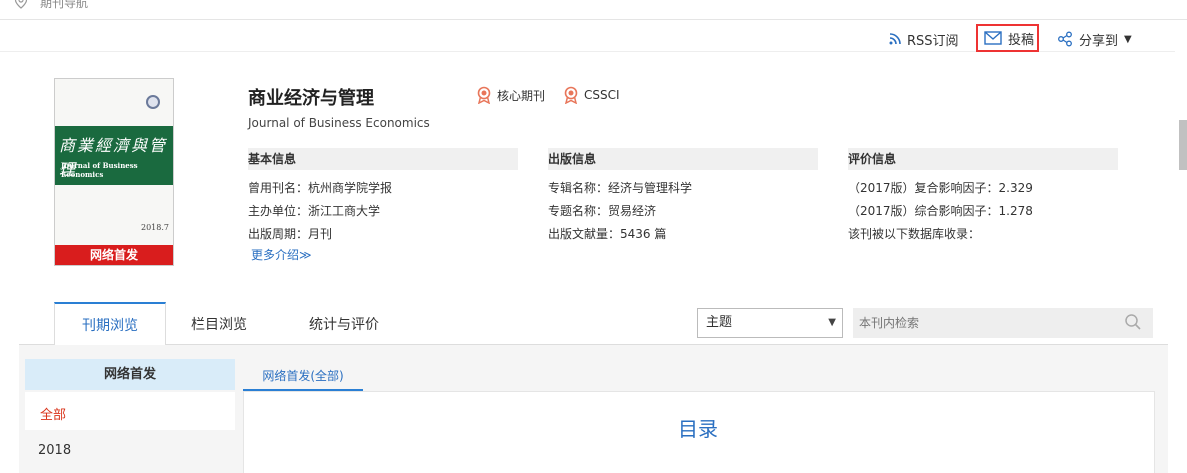  Describe the element at coordinates (383, 159) in the screenshot. I see `section-basic-info: 基本信息` at that location.